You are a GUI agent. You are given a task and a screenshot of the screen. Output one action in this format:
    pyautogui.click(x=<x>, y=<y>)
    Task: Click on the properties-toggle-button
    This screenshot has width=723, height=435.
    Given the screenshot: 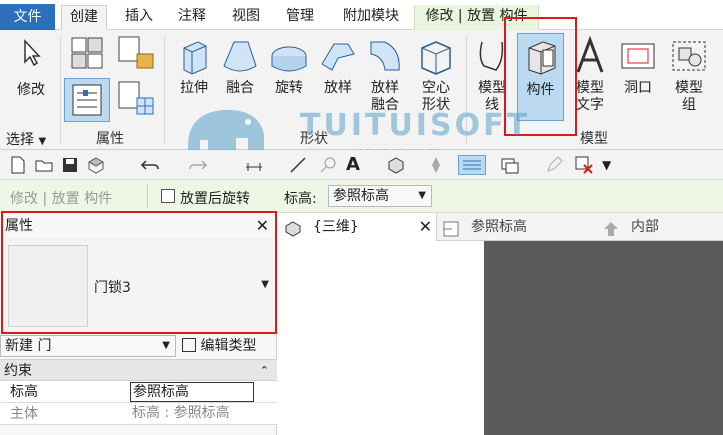 What is the action you would take?
    pyautogui.click(x=87, y=100)
    